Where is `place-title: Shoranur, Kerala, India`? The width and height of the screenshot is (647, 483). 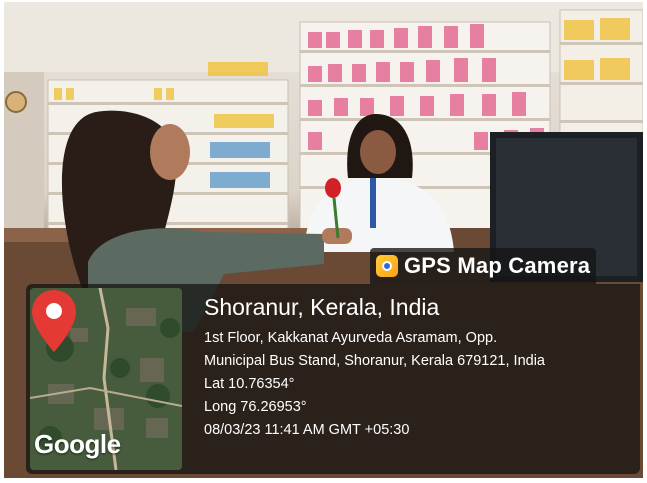
place-title: Shoranur, Kerala, India is located at coordinates (322, 307).